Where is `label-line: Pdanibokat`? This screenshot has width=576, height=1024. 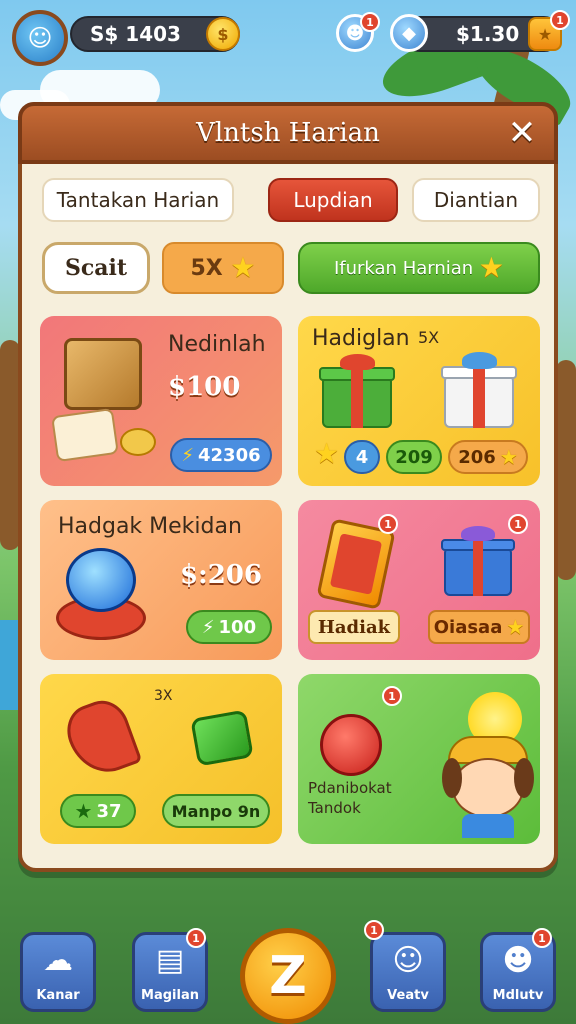
label-line: Pdanibokat is located at coordinates (350, 788).